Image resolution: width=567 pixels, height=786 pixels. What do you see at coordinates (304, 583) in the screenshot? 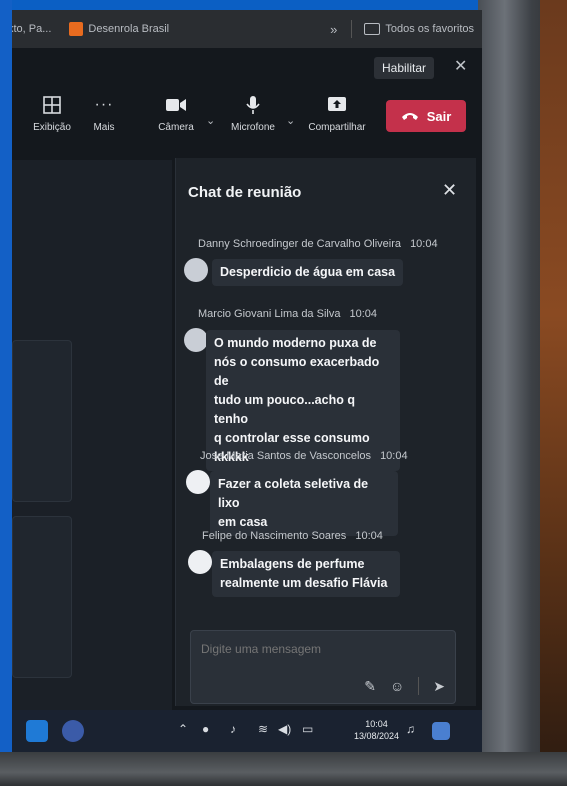
I see `message-line: realmente um desafio Flávia` at bounding box center [304, 583].